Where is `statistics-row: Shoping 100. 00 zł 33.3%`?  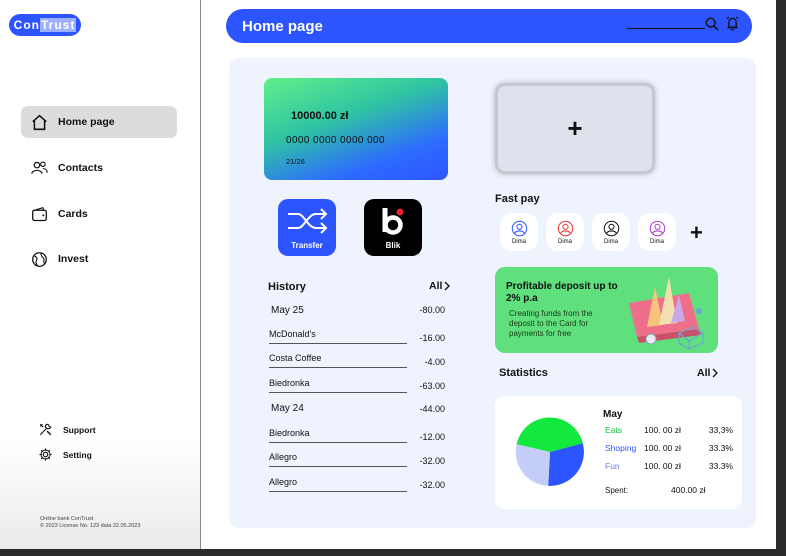 statistics-row: Shoping 100. 00 zł 33.3% is located at coordinates (669, 448).